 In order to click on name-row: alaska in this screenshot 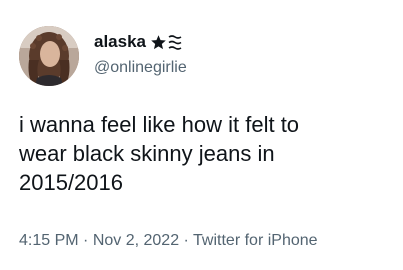, I will do `click(138, 42)`.